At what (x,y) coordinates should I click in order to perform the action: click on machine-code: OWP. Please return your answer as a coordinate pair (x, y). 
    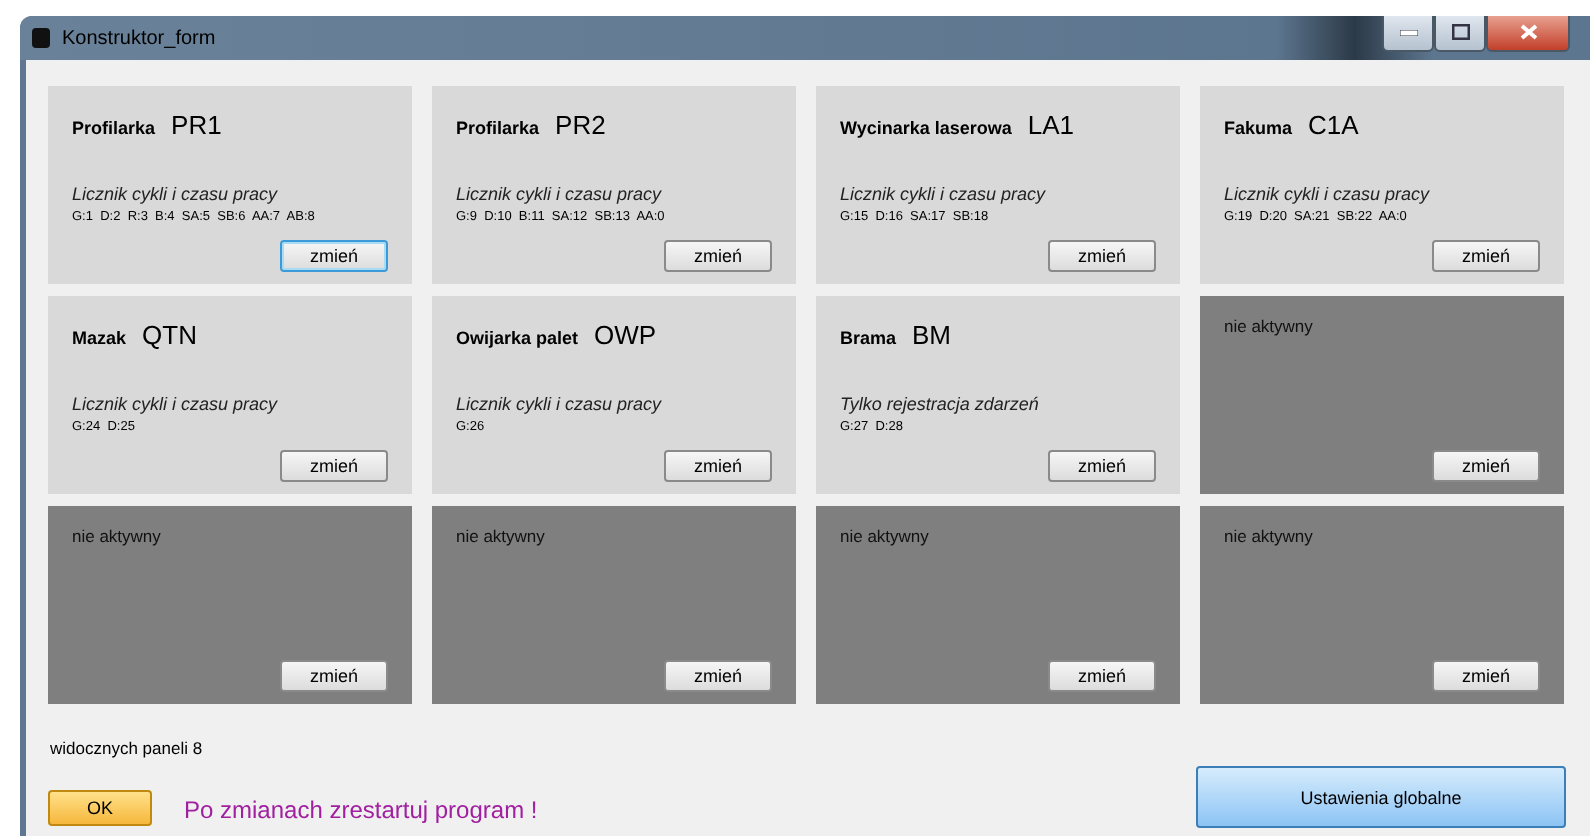
    Looking at the image, I should click on (625, 335).